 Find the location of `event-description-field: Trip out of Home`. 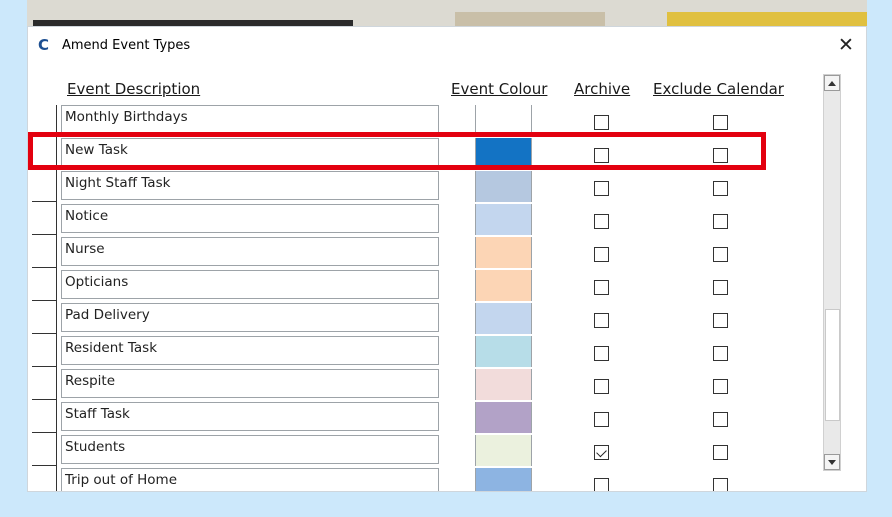

event-description-field: Trip out of Home is located at coordinates (250, 479).